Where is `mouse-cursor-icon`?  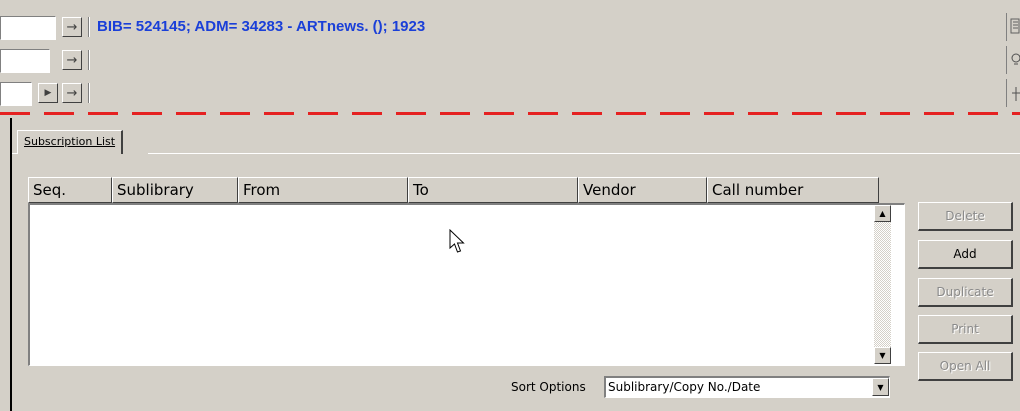
mouse-cursor-icon is located at coordinates (457, 241).